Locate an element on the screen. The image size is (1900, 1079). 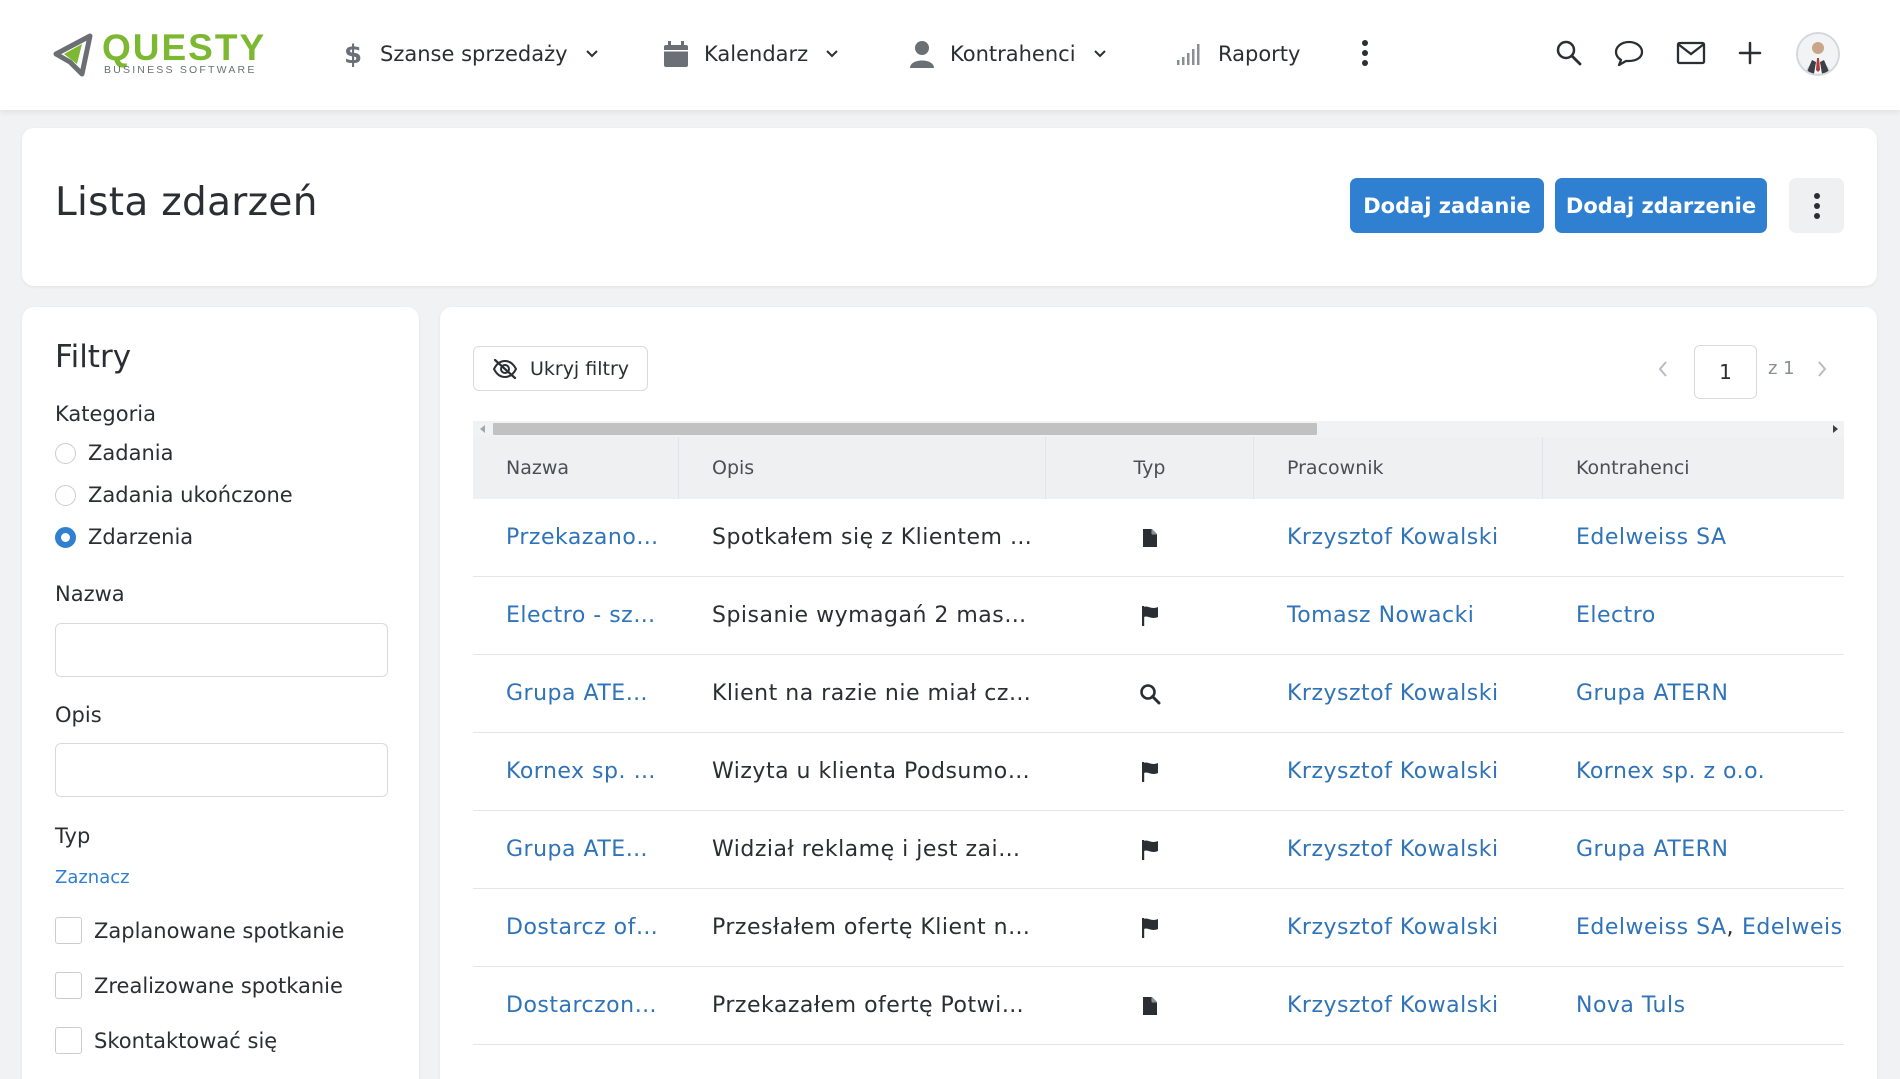
page-number-input: 1 is located at coordinates (1725, 372).